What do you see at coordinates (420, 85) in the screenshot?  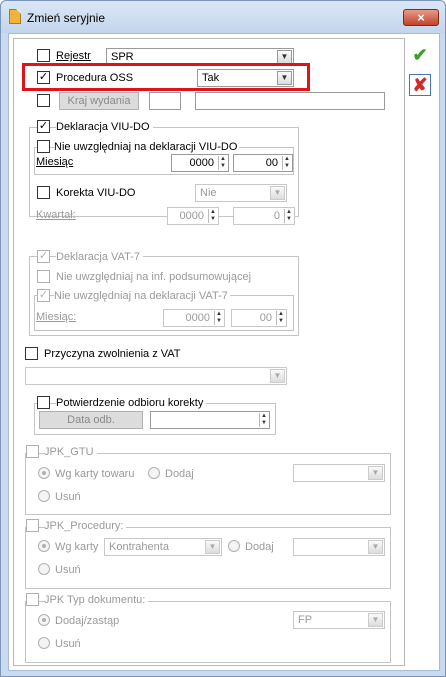 I see `cancel-x-icon: ✘` at bounding box center [420, 85].